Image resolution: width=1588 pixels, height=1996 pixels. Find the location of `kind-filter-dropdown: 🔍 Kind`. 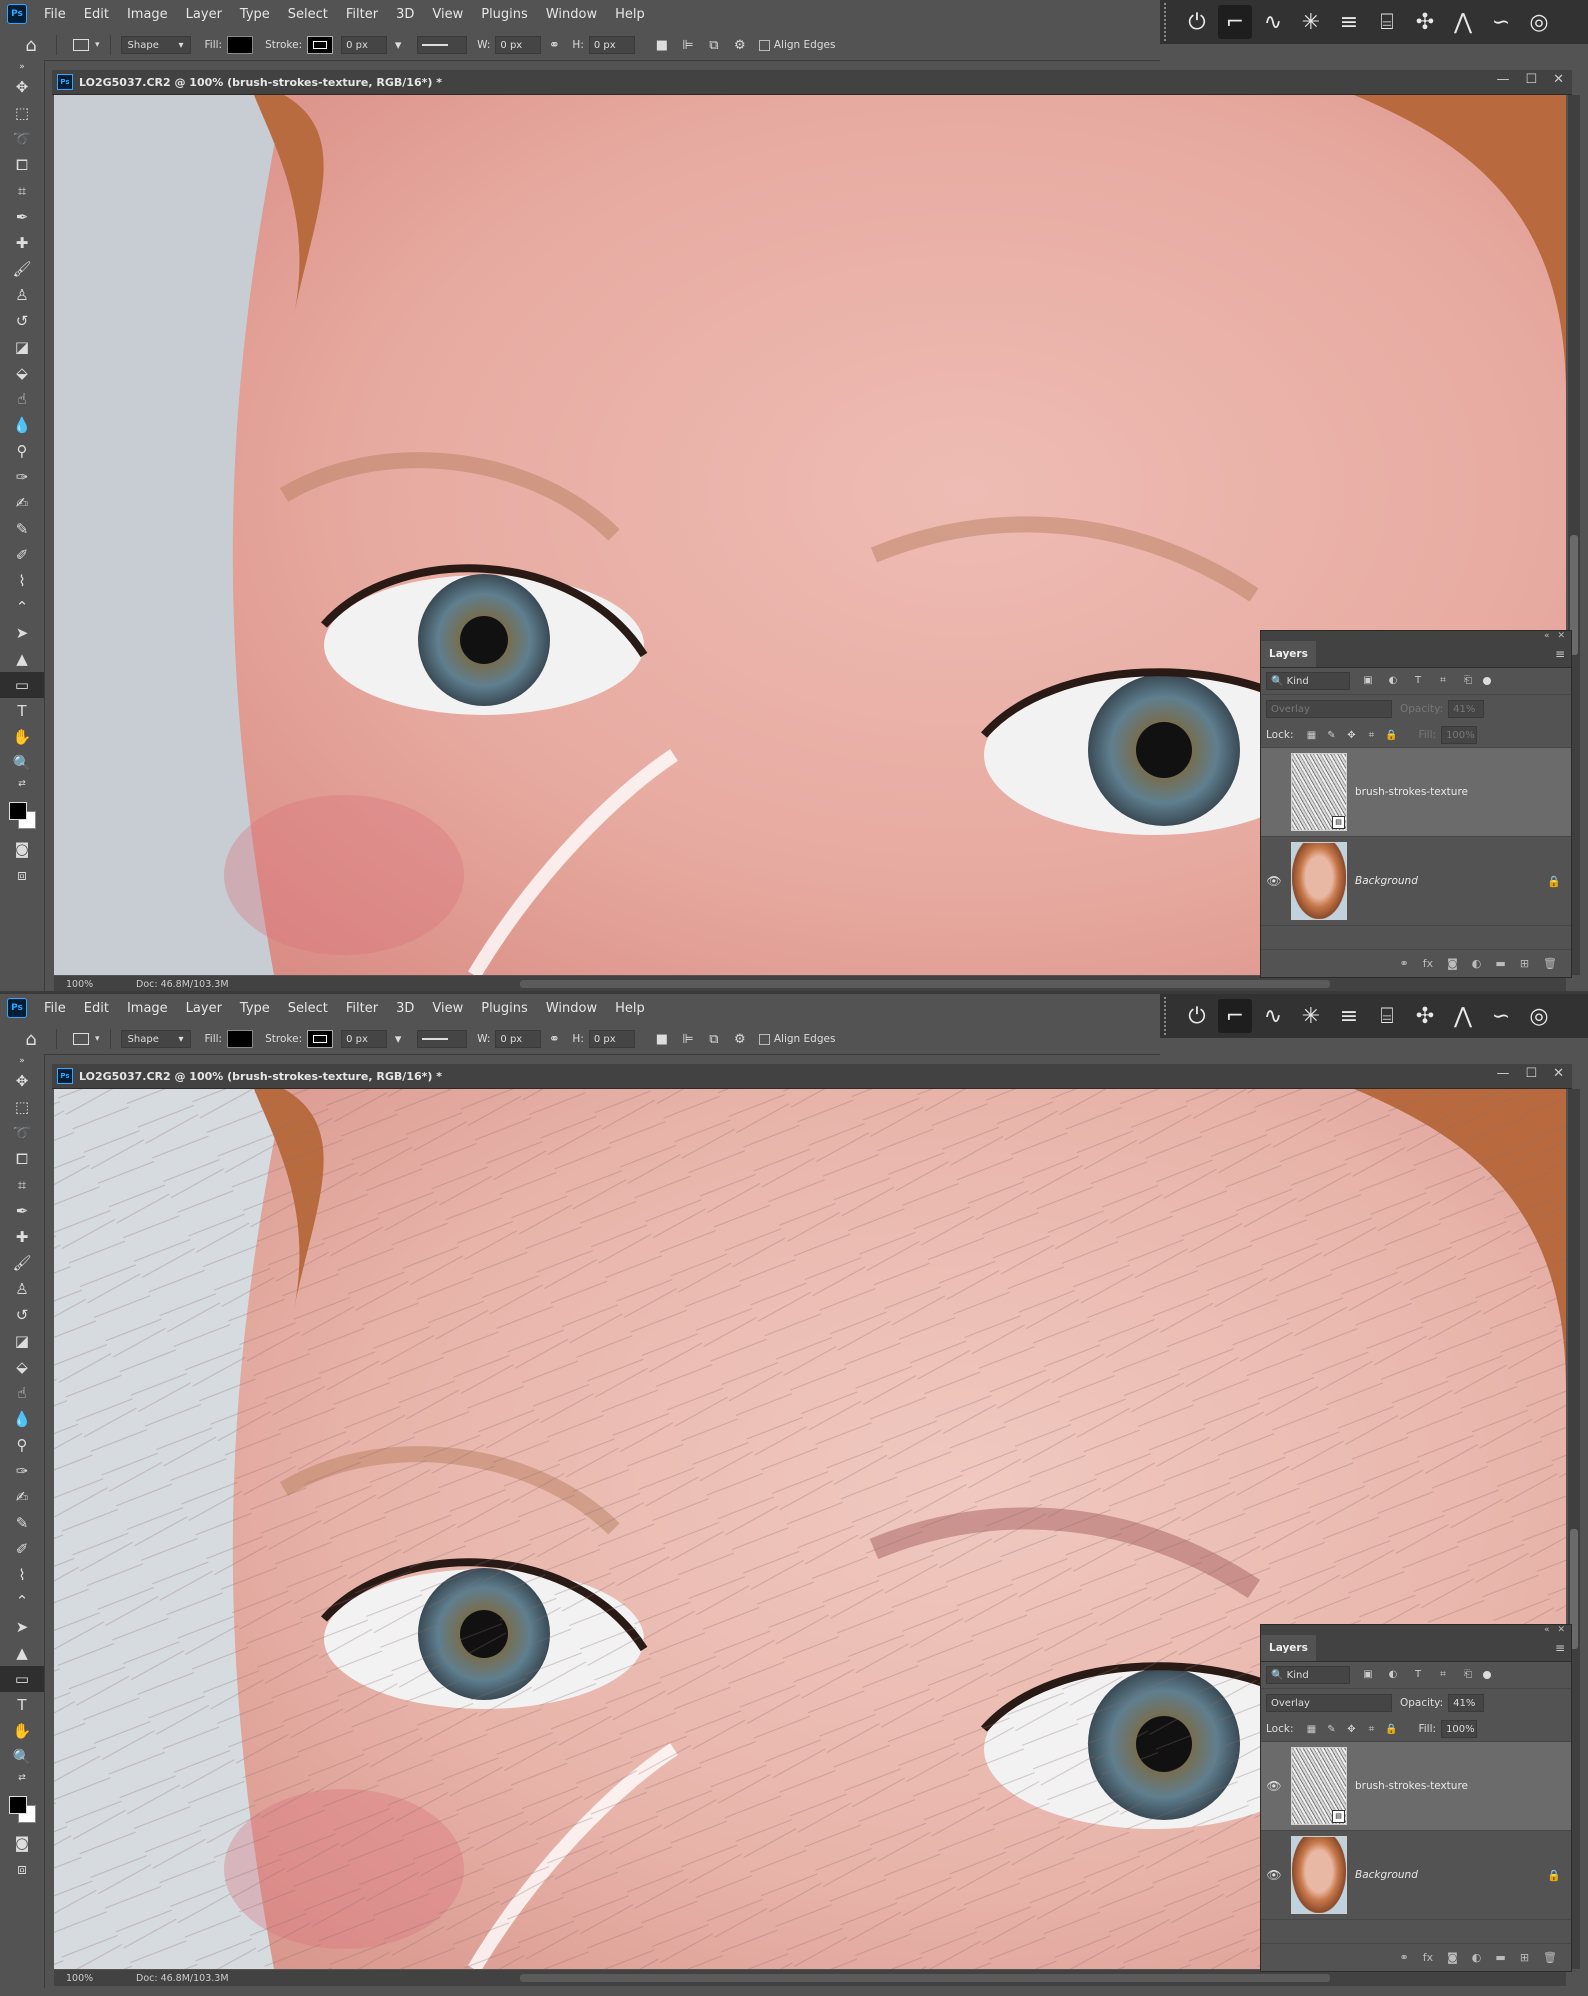

kind-filter-dropdown: 🔍 Kind is located at coordinates (1308, 1675).